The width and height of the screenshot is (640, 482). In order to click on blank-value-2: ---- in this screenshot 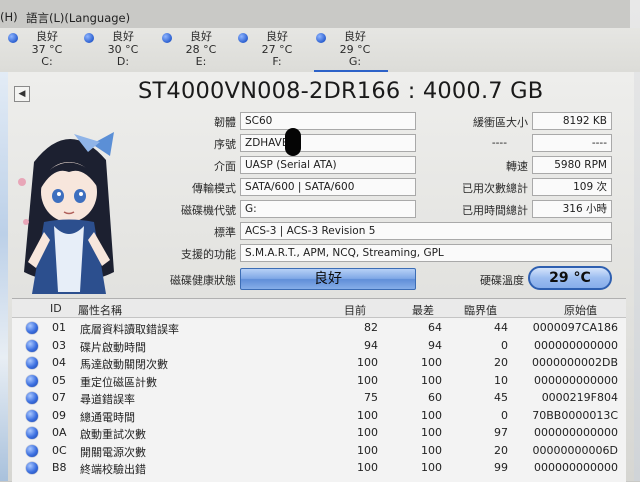, I will do `click(572, 143)`.